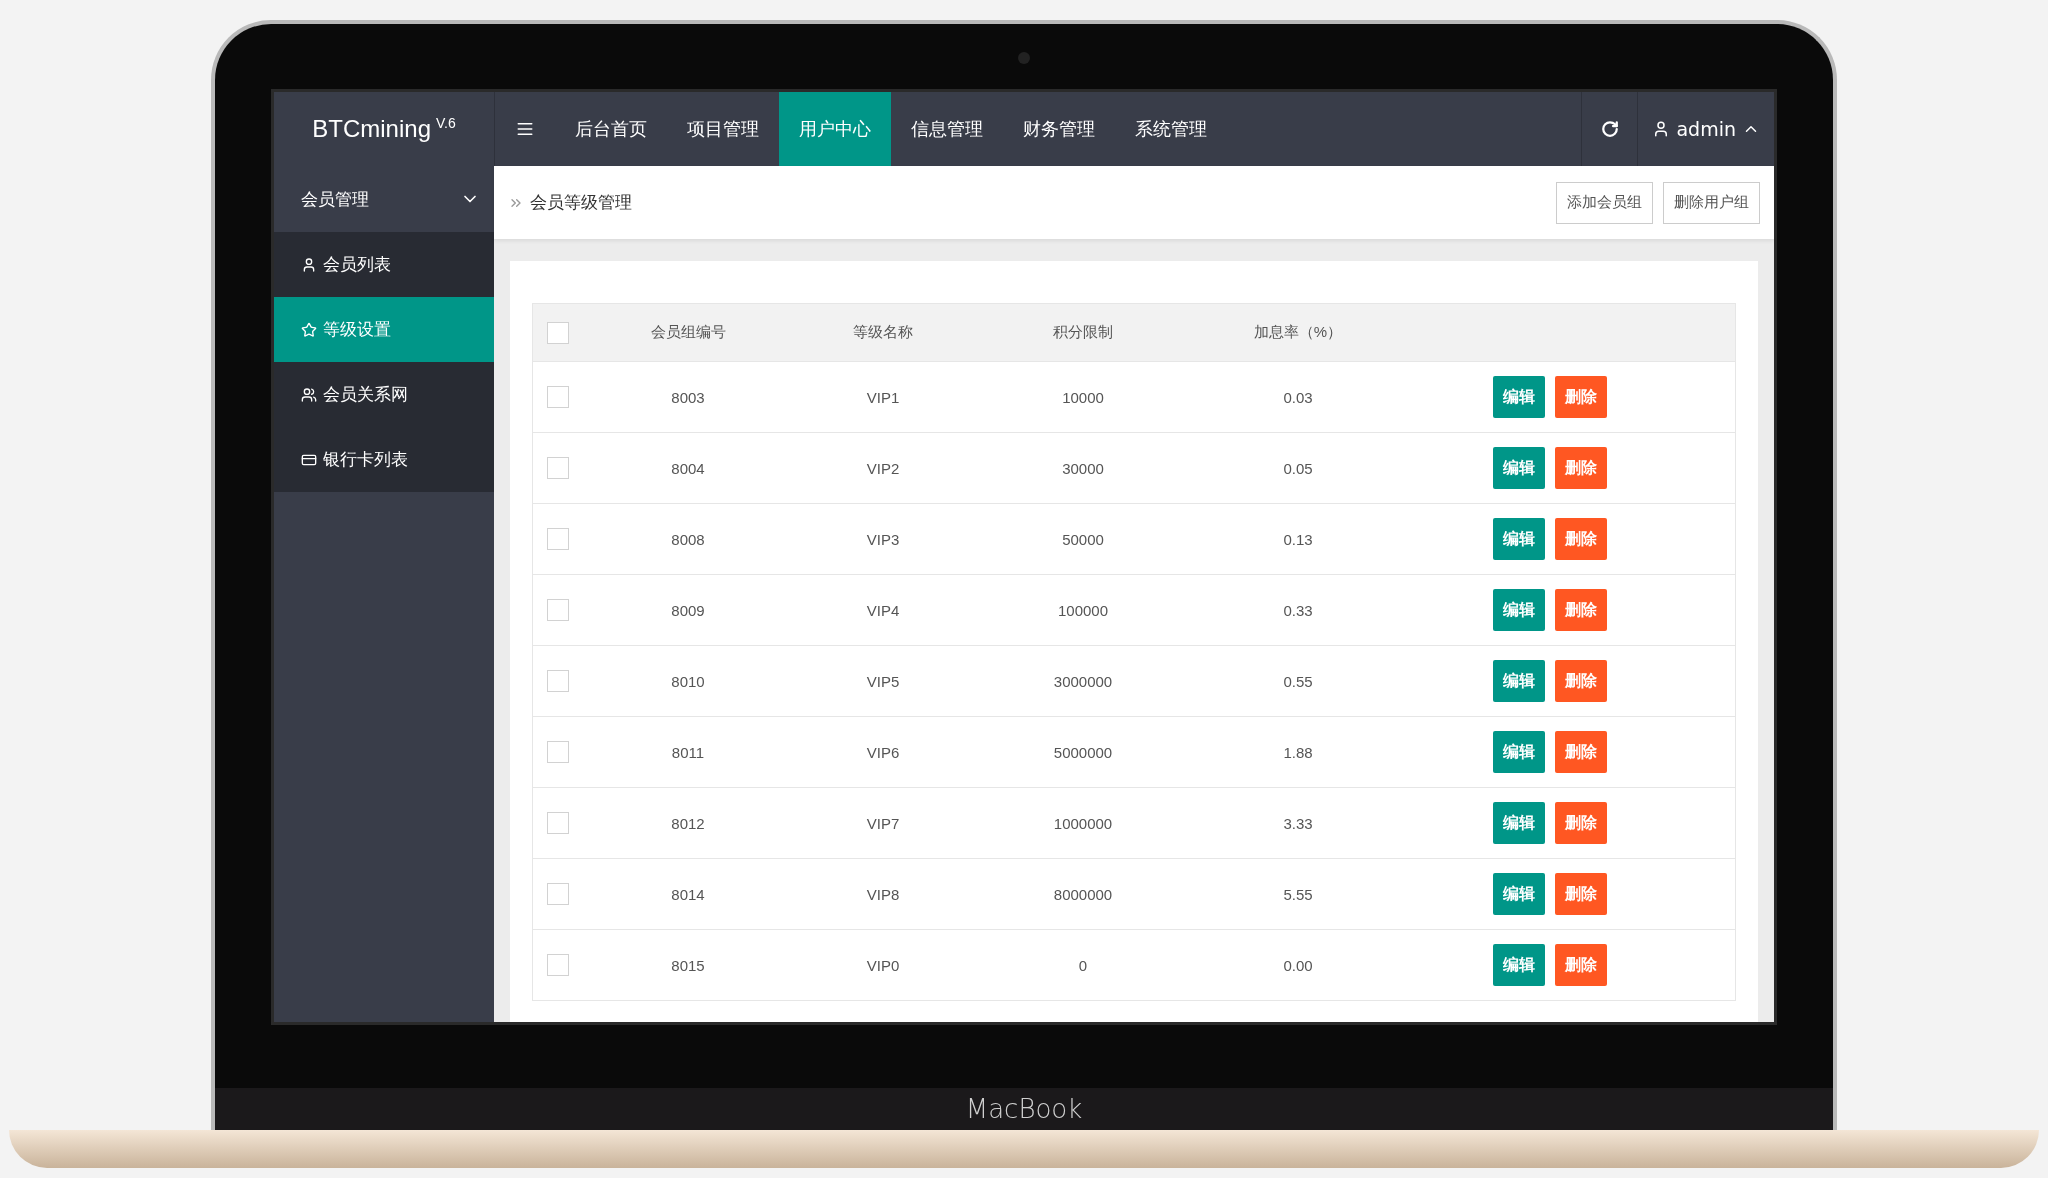  I want to click on table-cell-text: 50000, so click(1083, 539).